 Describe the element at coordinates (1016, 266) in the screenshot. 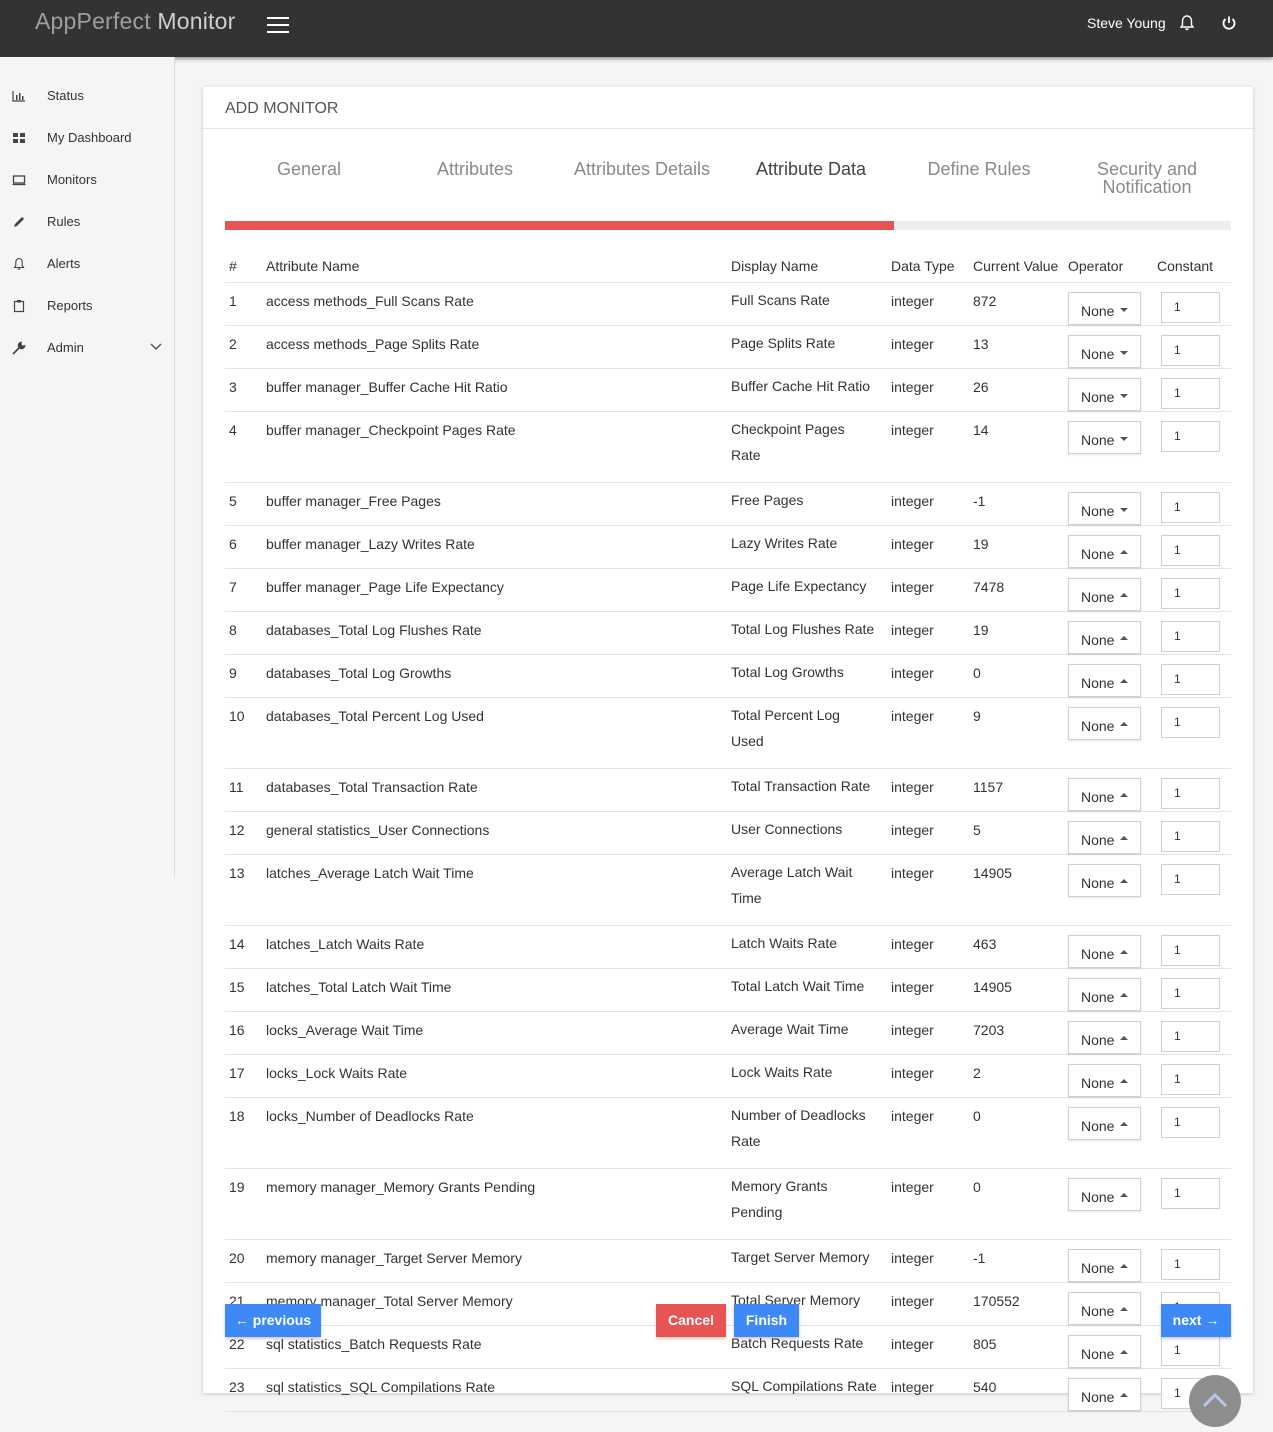

I see `column-header-current-value: Current Value` at that location.